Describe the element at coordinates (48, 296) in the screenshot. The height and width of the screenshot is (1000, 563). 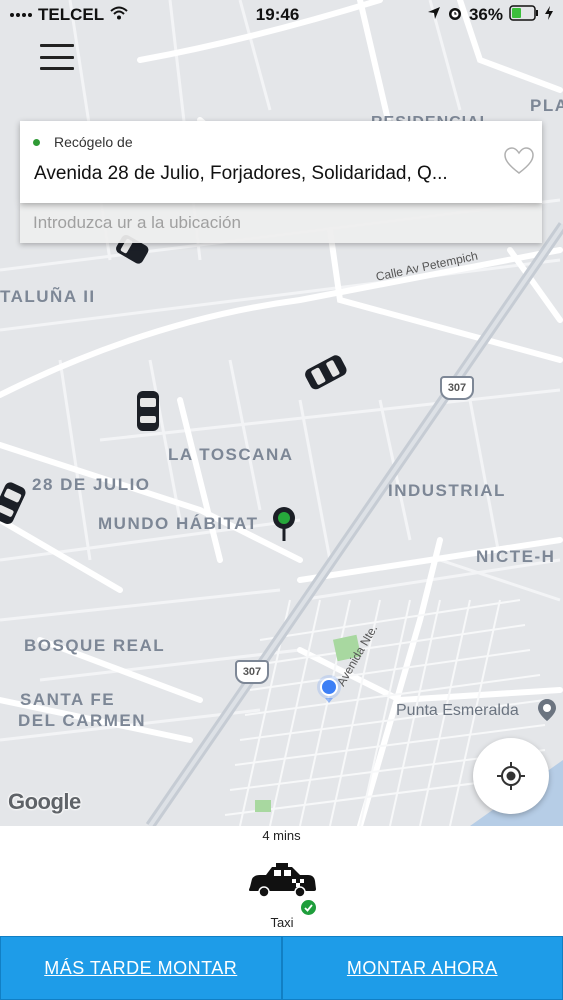
I see `map-label-taluna: TALUÑA II` at that location.